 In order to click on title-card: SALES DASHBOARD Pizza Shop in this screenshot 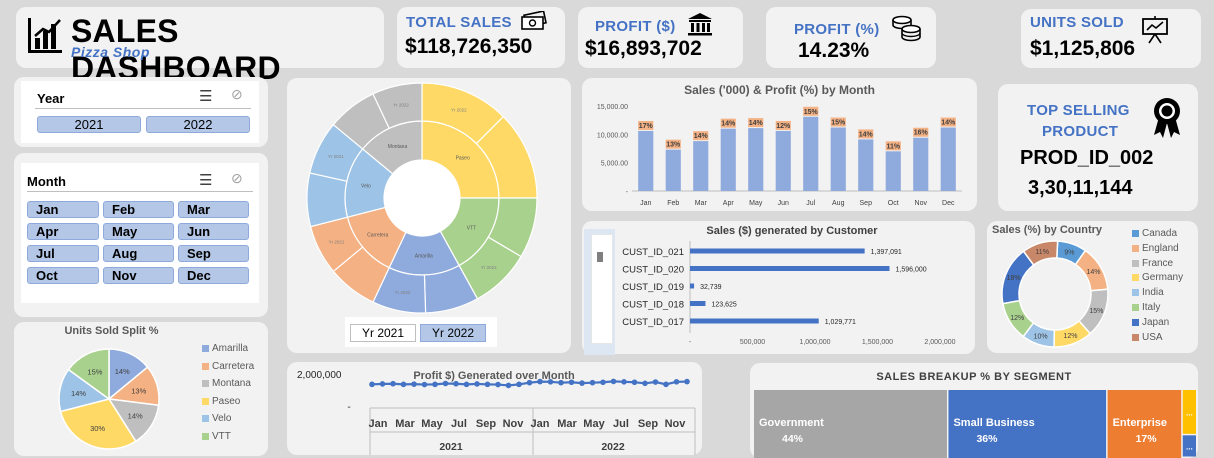, I will do `click(200, 46)`.